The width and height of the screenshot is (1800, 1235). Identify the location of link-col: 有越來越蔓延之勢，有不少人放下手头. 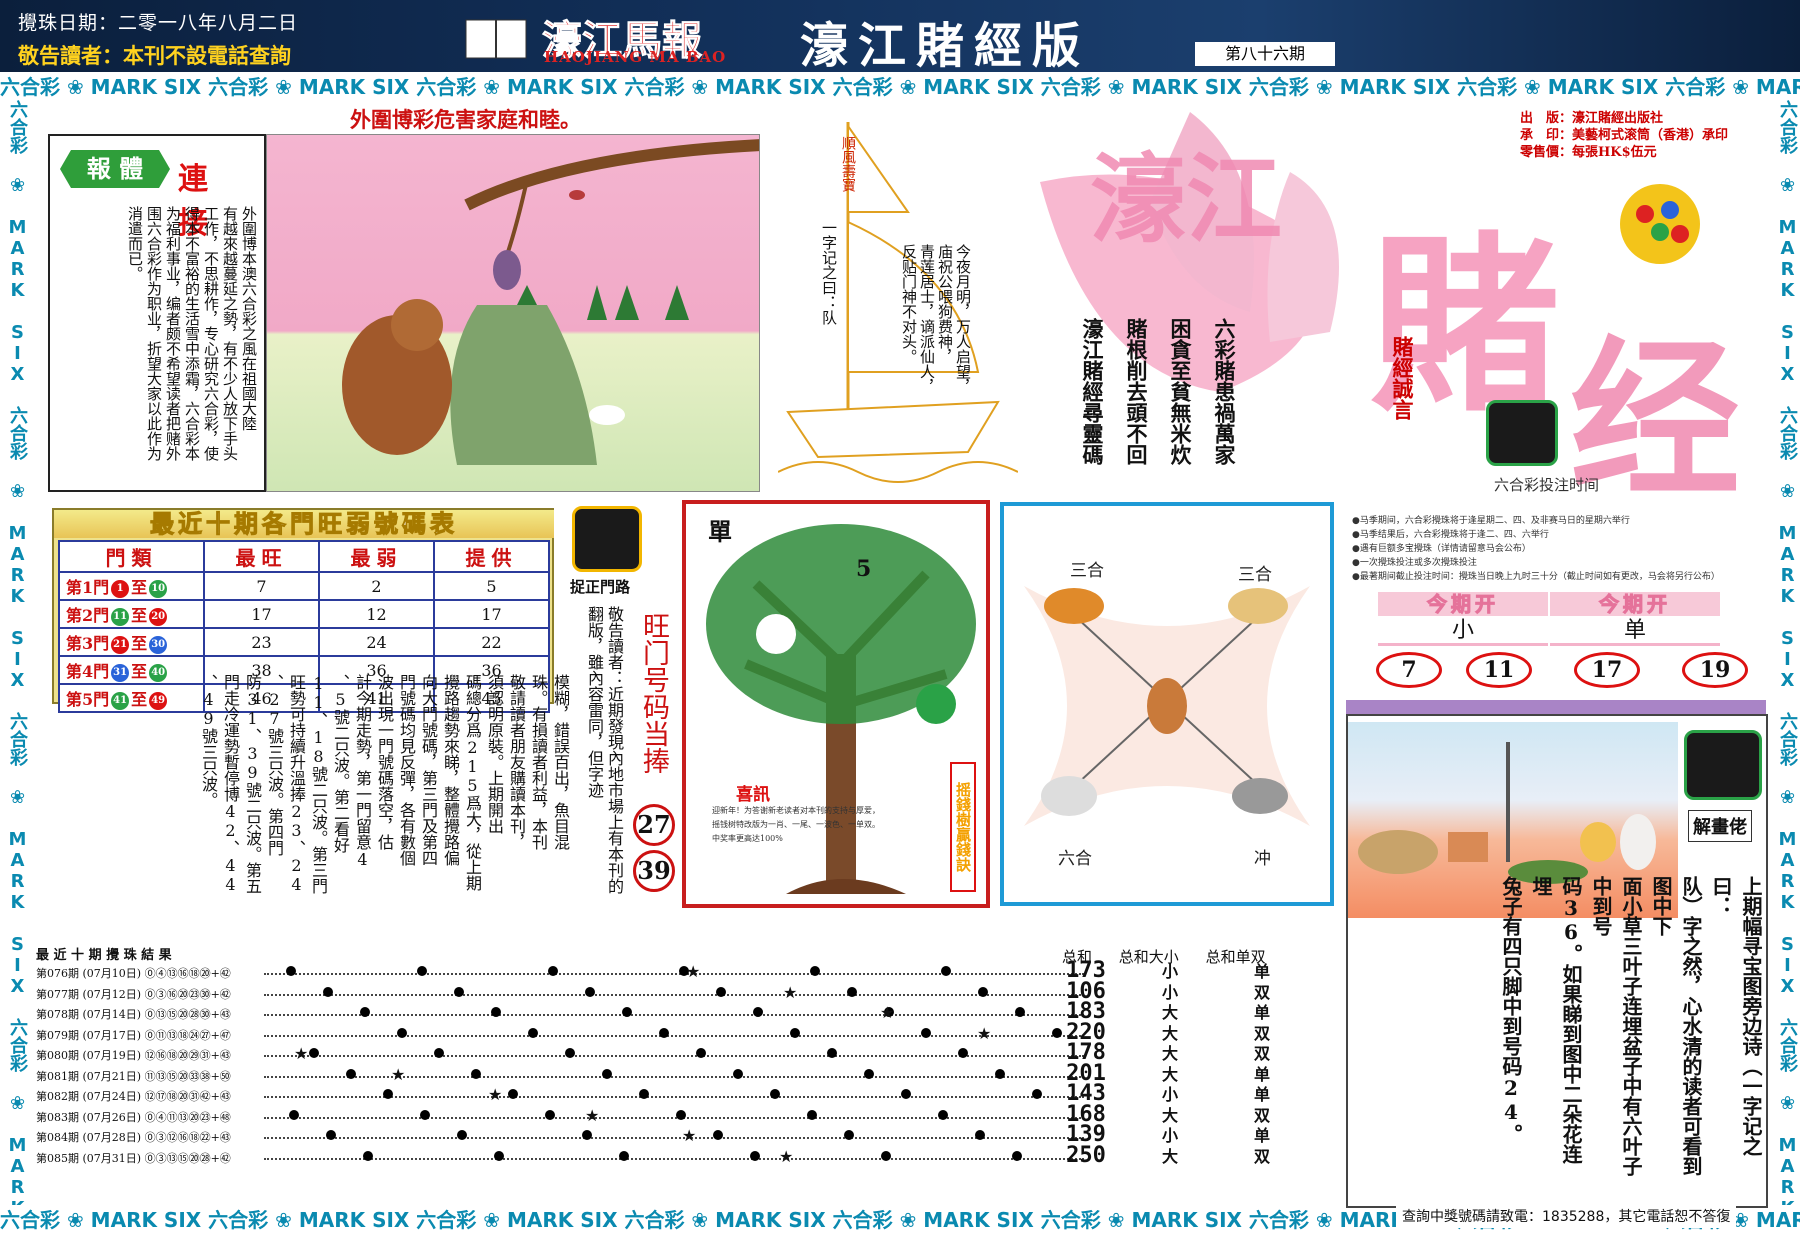
(230, 333).